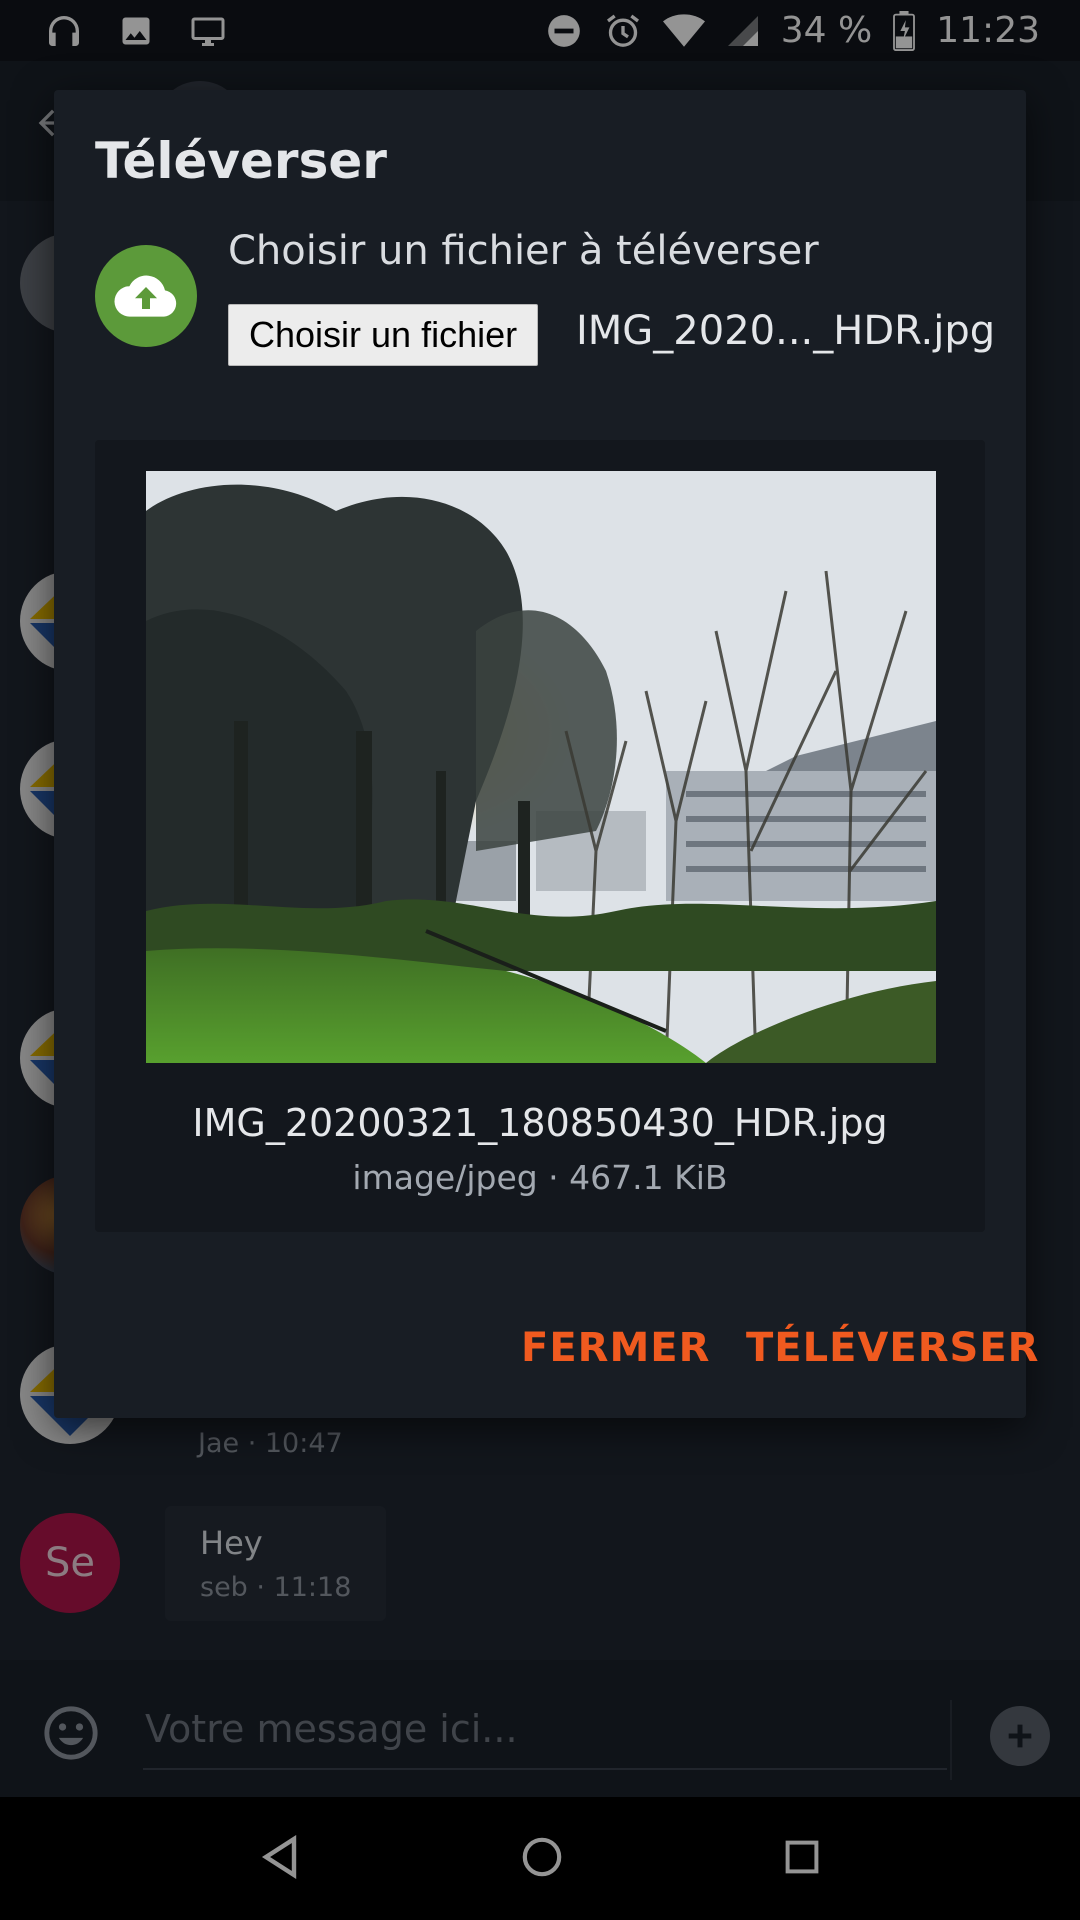 This screenshot has width=1080, height=1920. What do you see at coordinates (241, 161) in the screenshot?
I see `dialog-title: Téléverser` at bounding box center [241, 161].